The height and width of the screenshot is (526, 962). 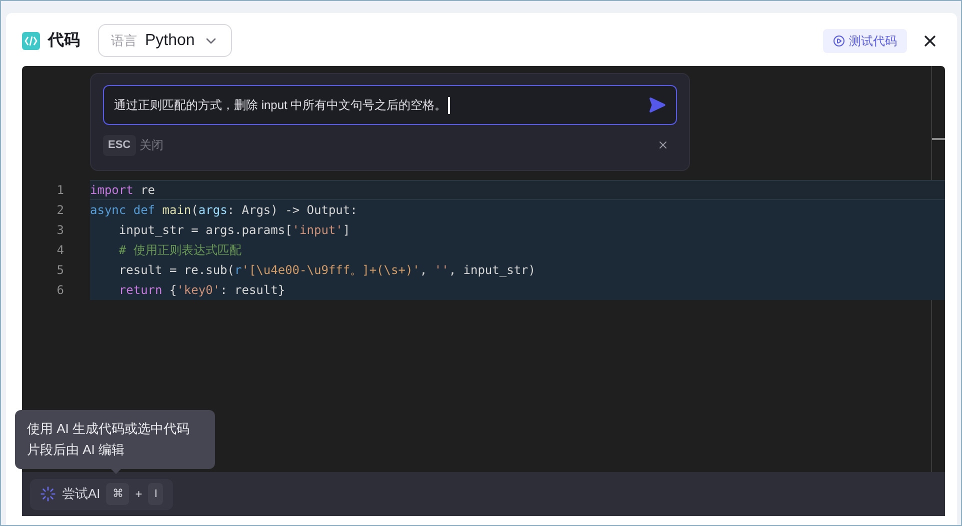 I want to click on send-icon, so click(x=657, y=105).